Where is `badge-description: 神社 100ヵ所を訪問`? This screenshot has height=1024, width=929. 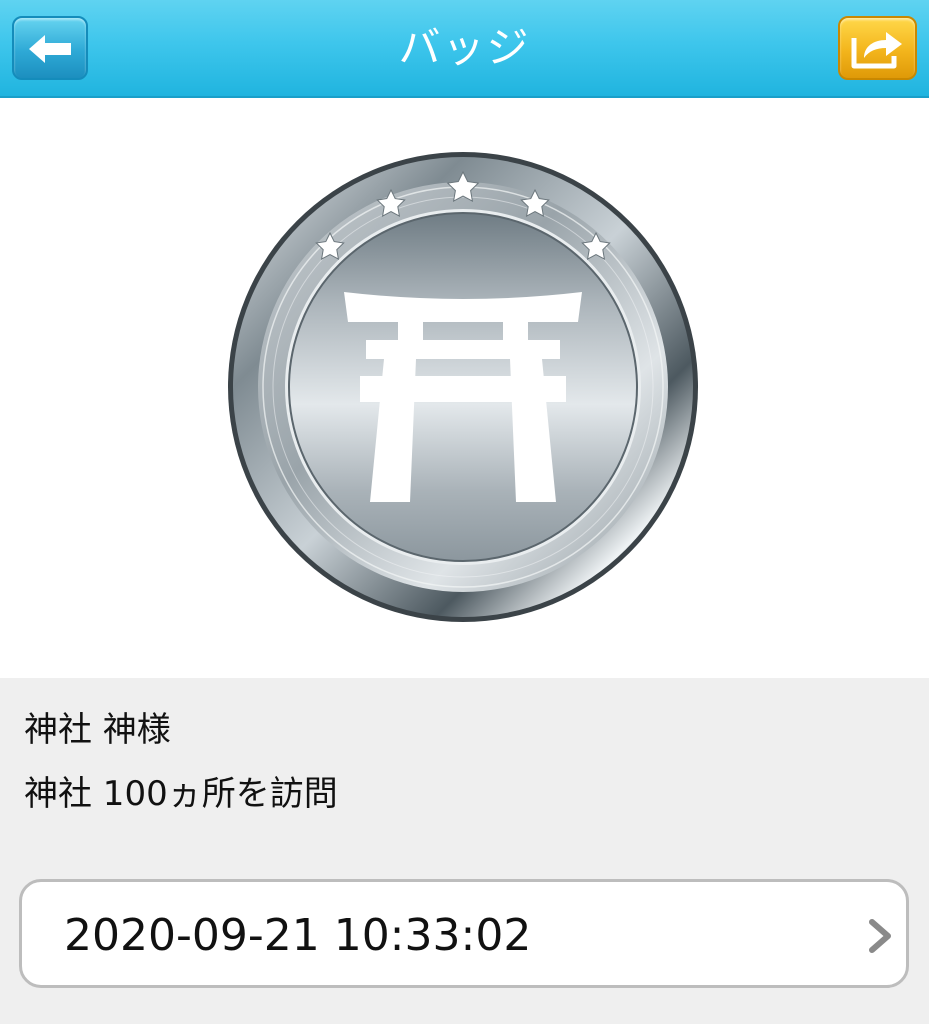 badge-description: 神社 100ヵ所を訪問 is located at coordinates (181, 794).